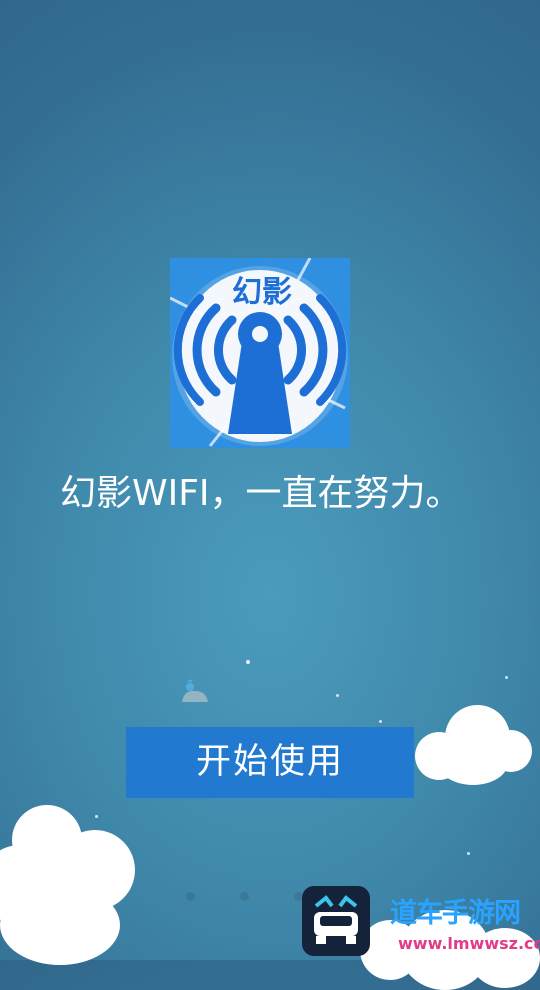 The image size is (540, 990). What do you see at coordinates (262, 292) in the screenshot?
I see `logo-text: 幻影` at bounding box center [262, 292].